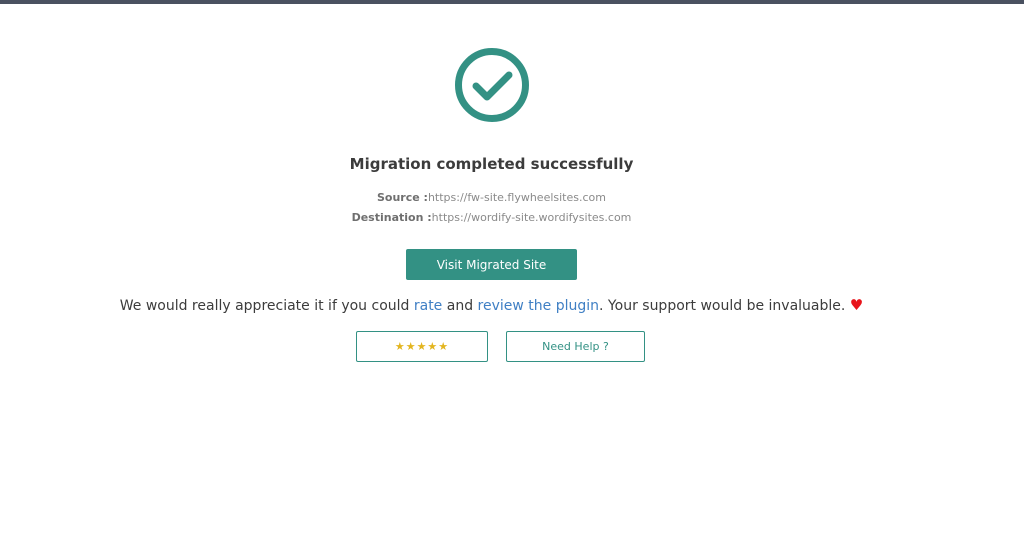 Image resolution: width=1024 pixels, height=545 pixels. I want to click on review-plugin-link: review the plugin, so click(538, 306).